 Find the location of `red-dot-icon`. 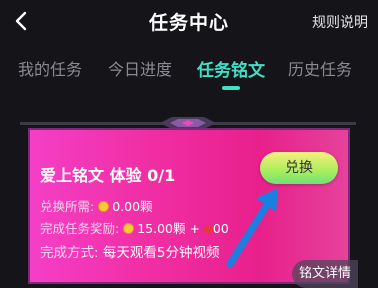

red-dot-icon is located at coordinates (208, 229).